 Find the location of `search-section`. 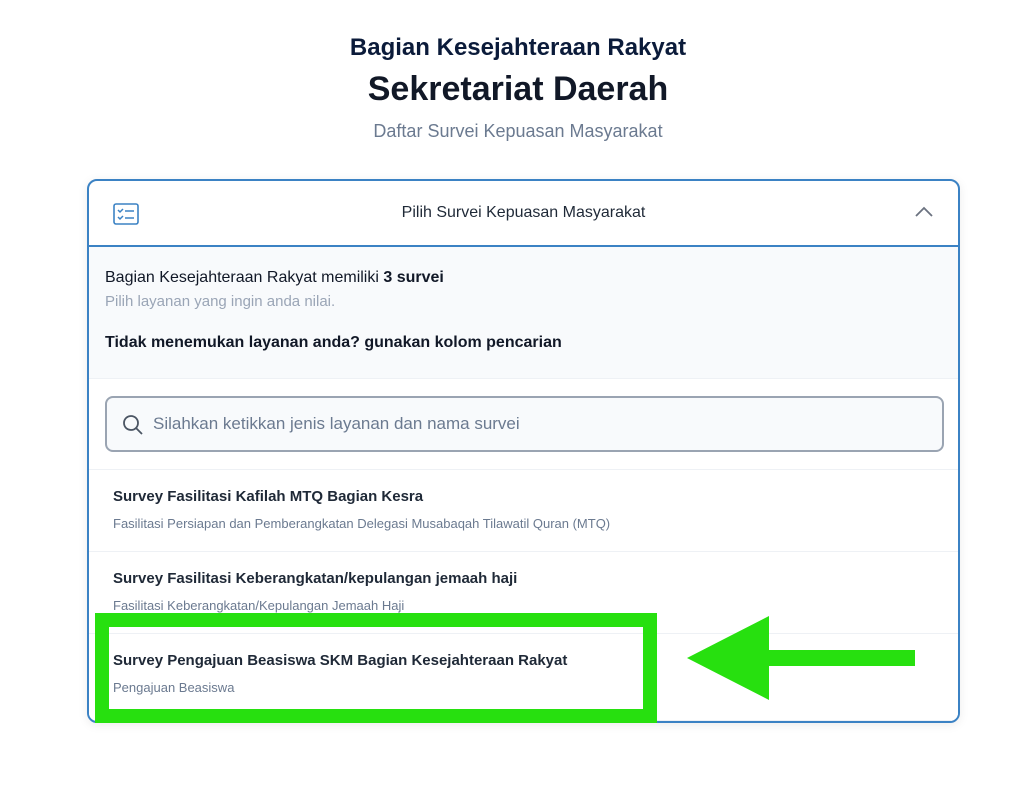

search-section is located at coordinates (523, 424).